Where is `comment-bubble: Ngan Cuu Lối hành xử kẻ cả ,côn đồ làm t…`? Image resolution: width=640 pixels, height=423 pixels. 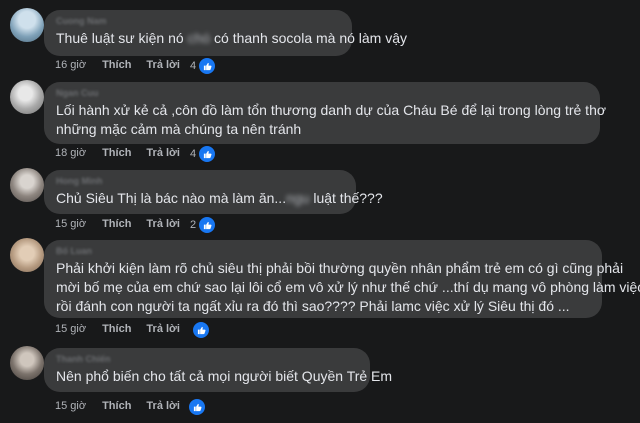
comment-bubble: Ngan Cuu Lối hành xử kẻ cả ,côn đồ làm t… is located at coordinates (325, 113).